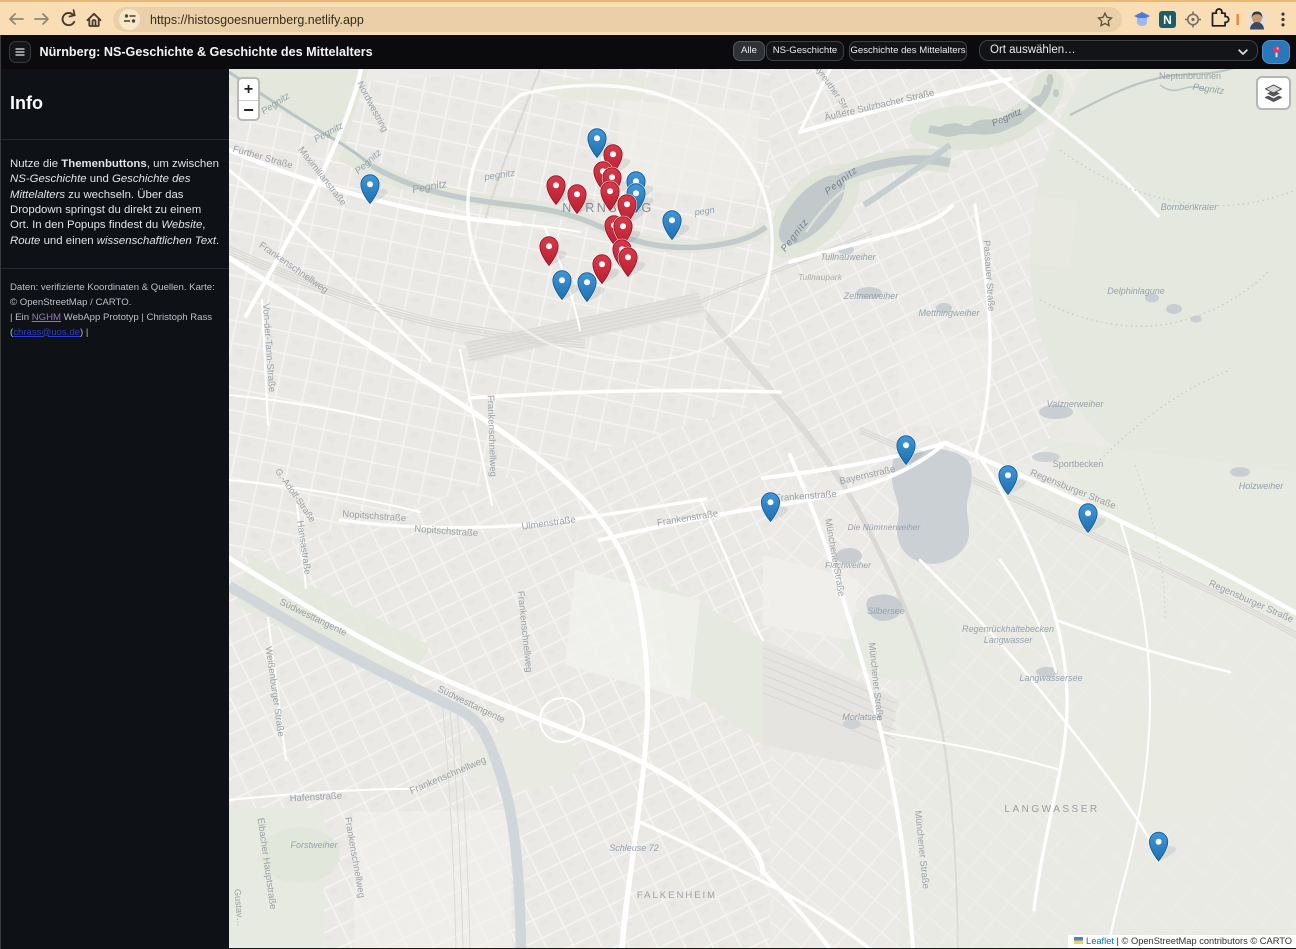  Describe the element at coordinates (862, 717) in the screenshot. I see `svg-text: Morlatsee` at that location.